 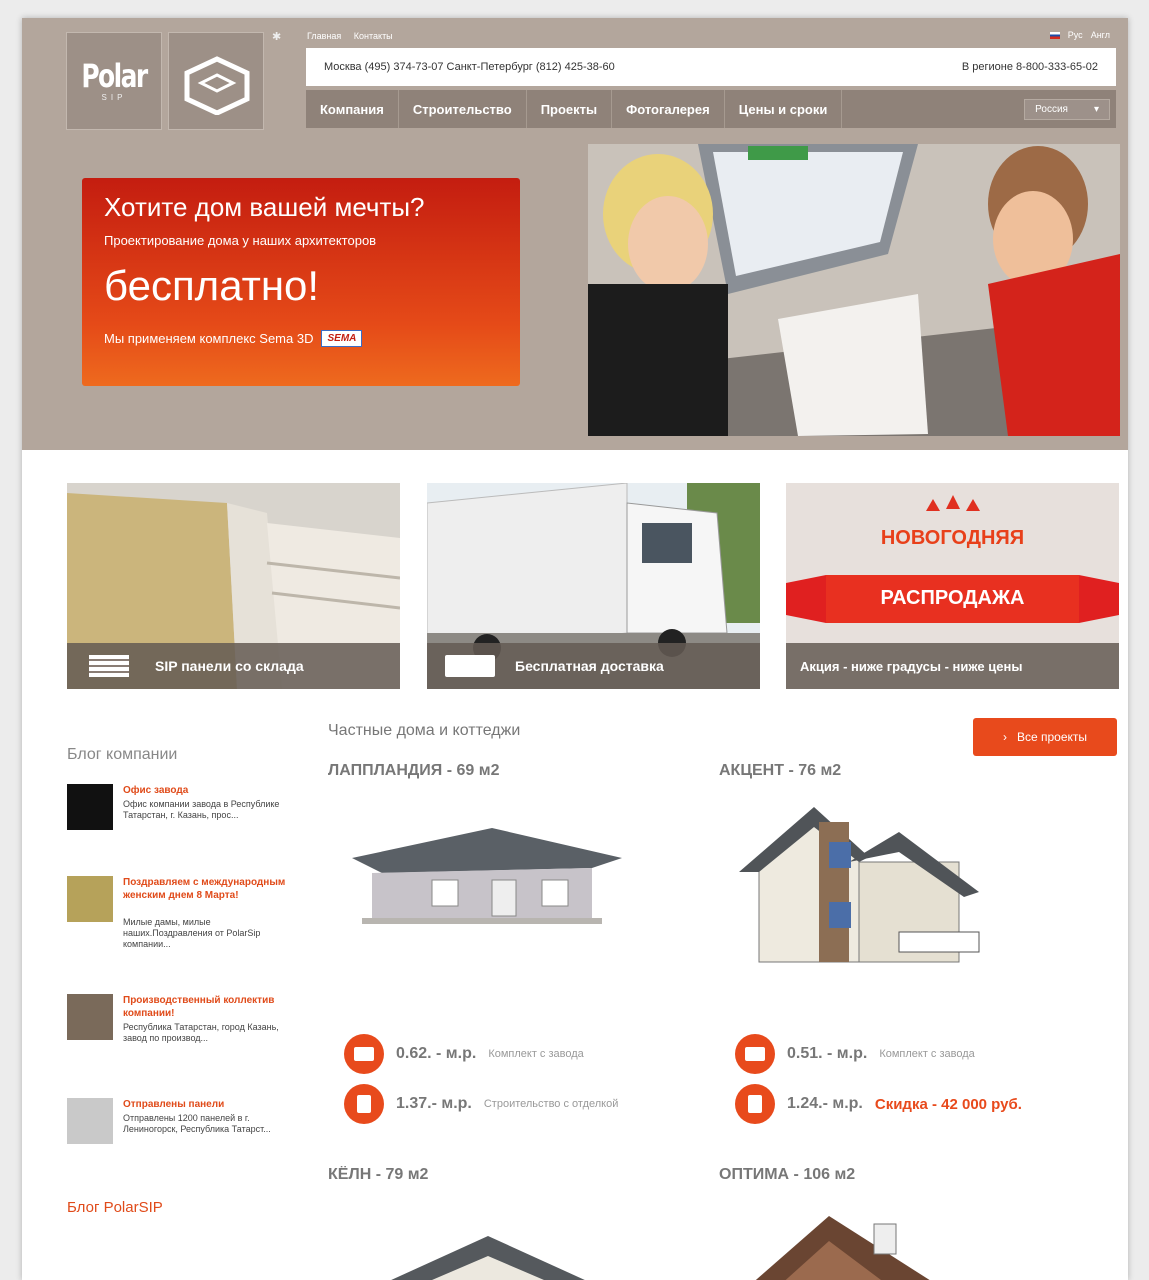 I want to click on price-build: 1.24.- м.р., so click(x=825, y=1103).